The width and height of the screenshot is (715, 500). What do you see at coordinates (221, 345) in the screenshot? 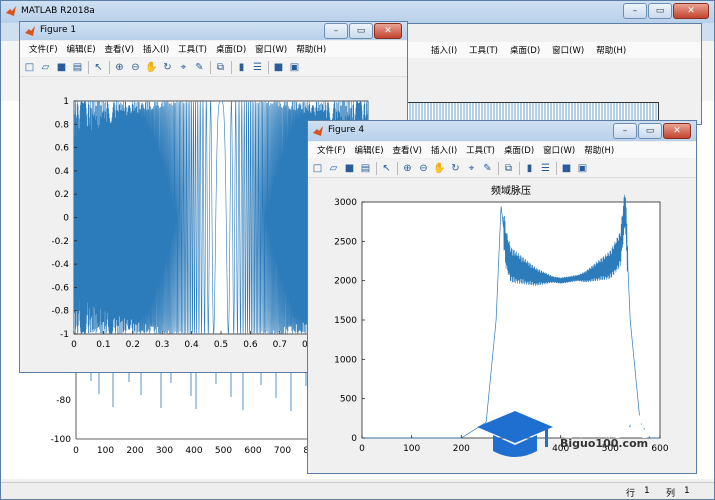
I see `xtick-label: 0.5` at bounding box center [221, 345].